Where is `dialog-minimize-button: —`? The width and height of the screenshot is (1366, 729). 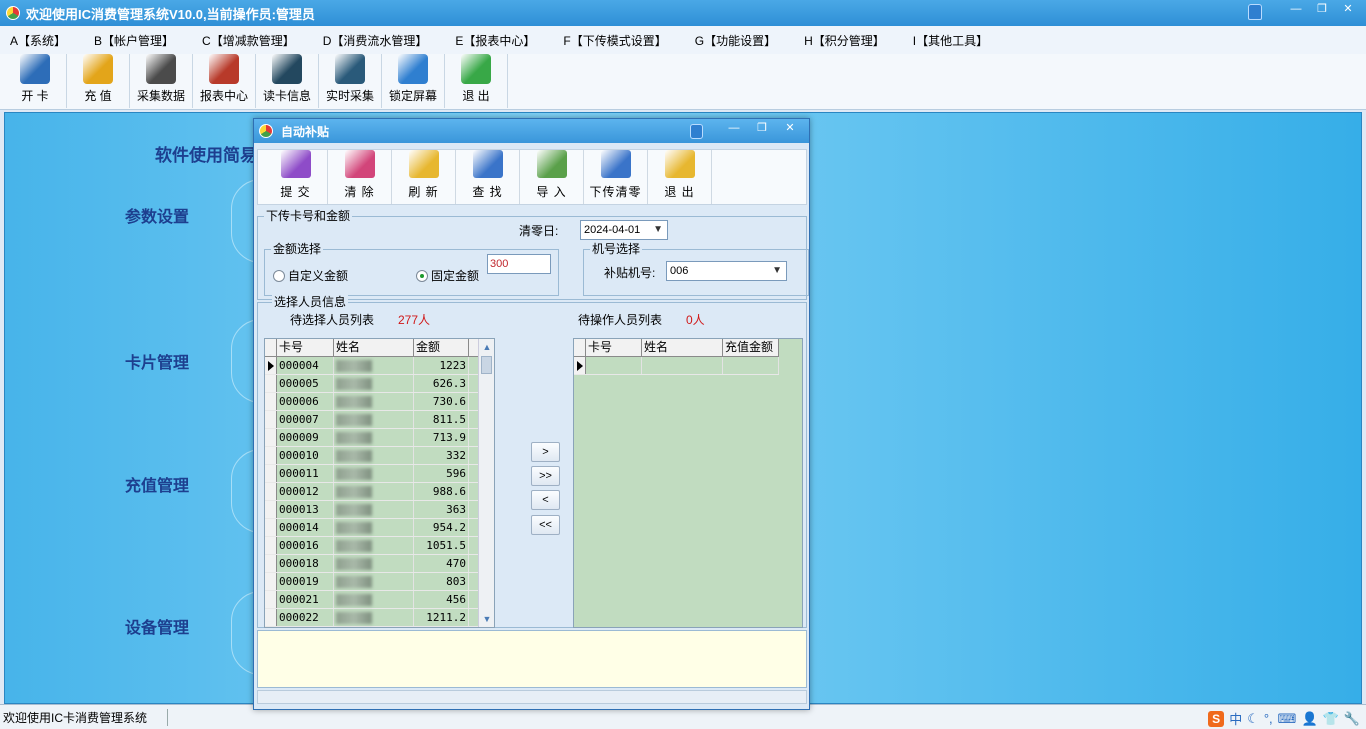
dialog-minimize-button: — is located at coordinates (734, 129).